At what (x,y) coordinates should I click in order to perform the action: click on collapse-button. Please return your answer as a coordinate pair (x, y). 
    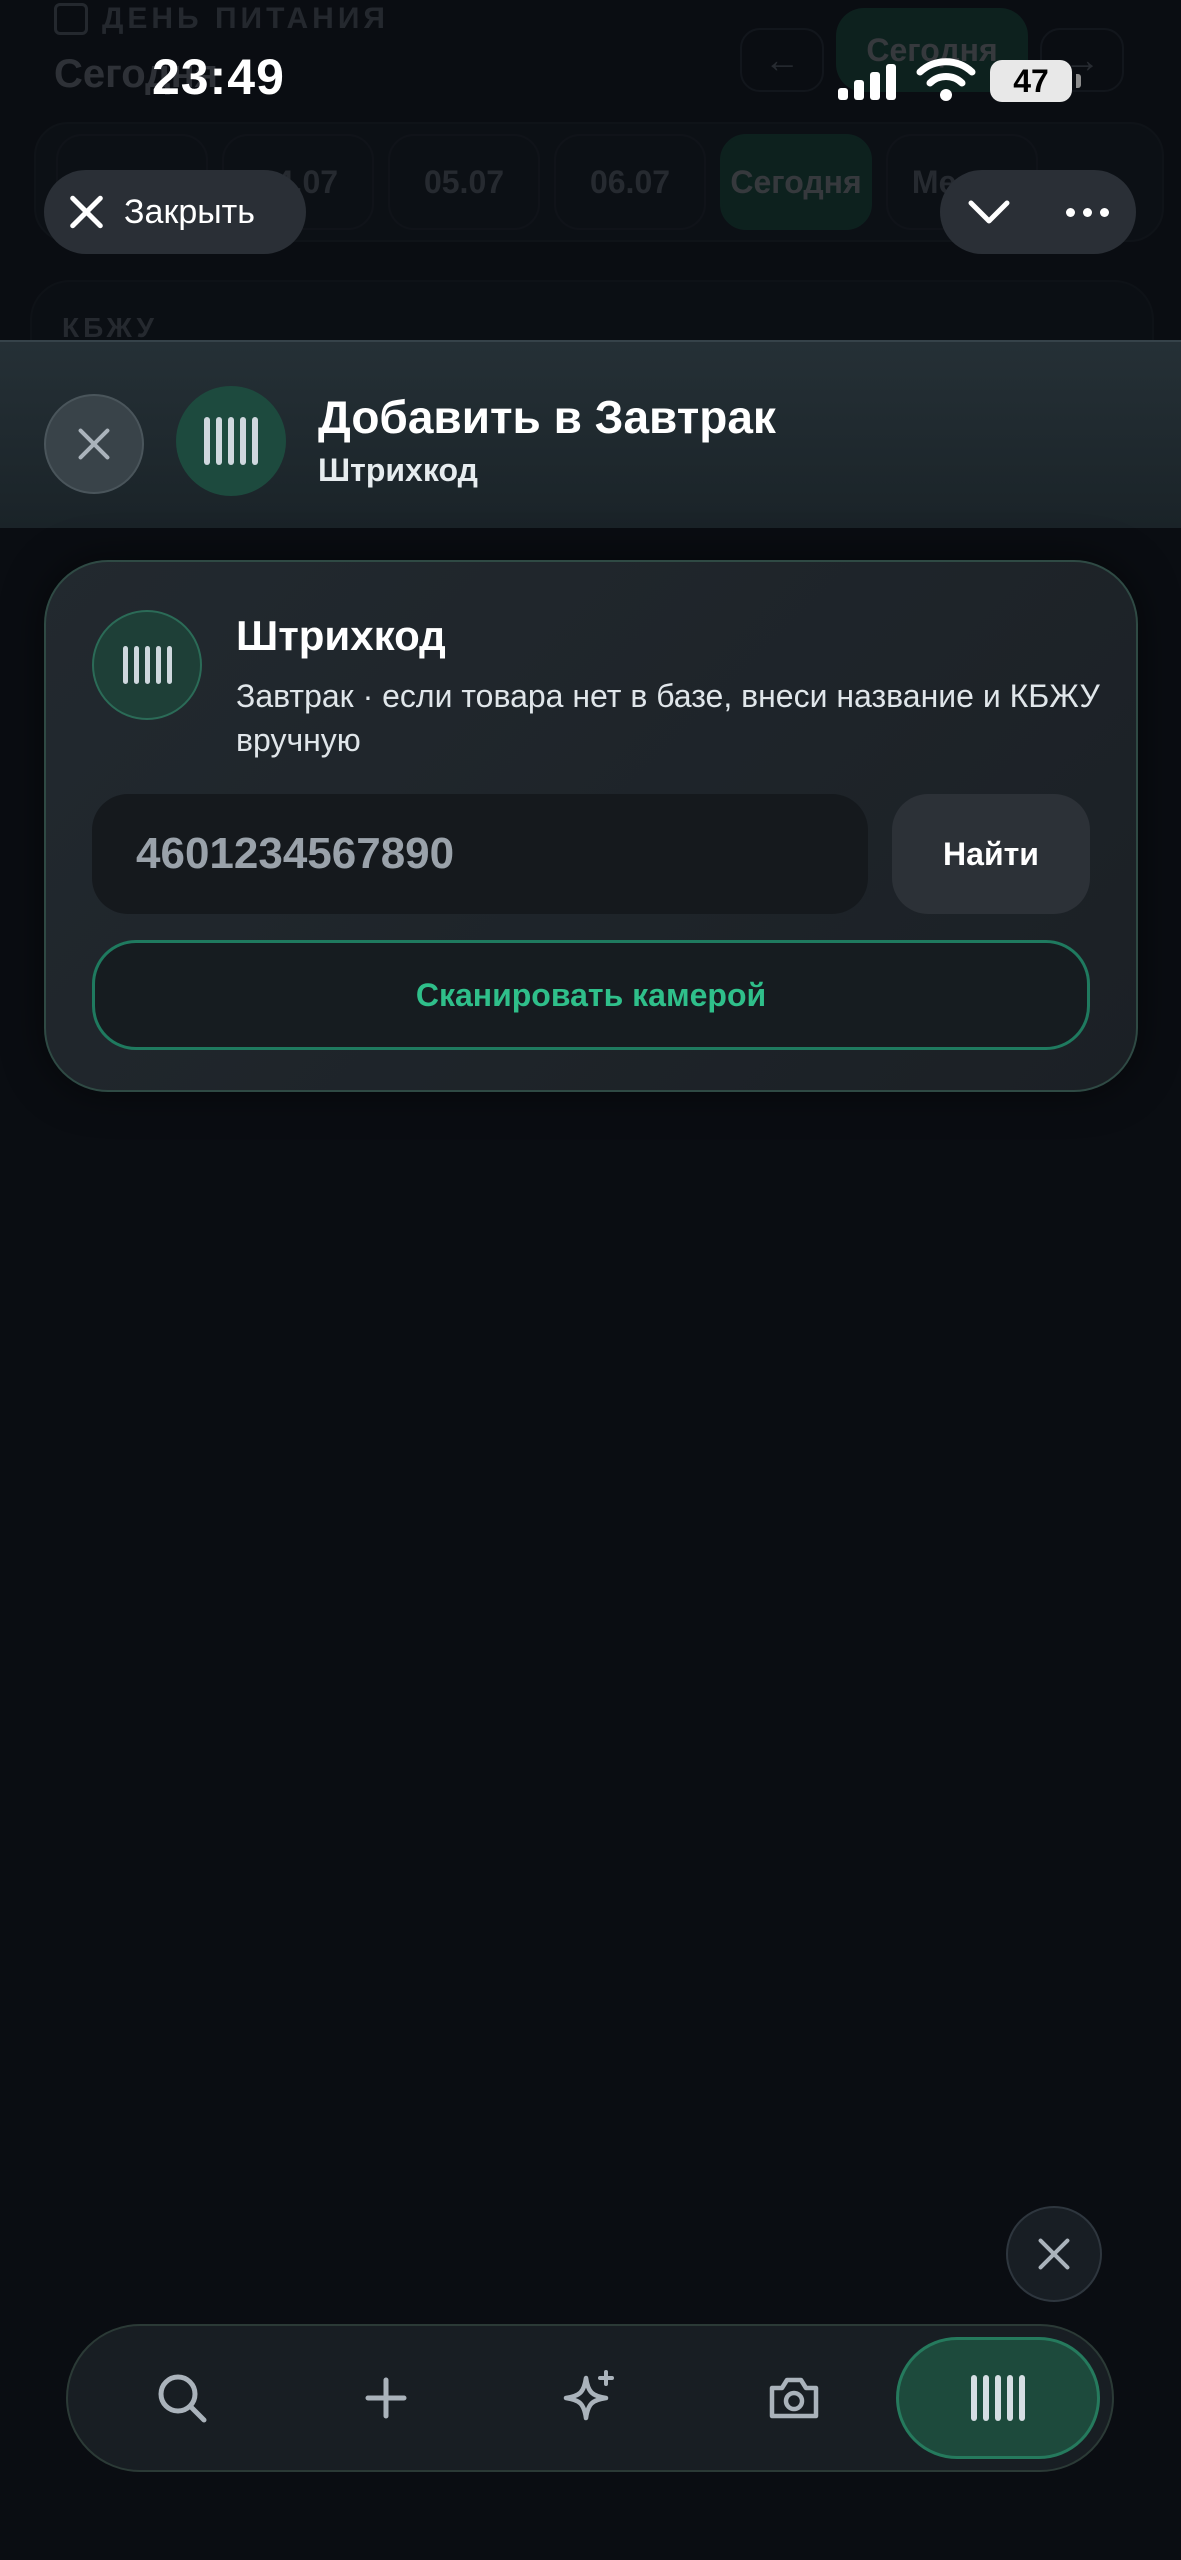
    Looking at the image, I should click on (989, 212).